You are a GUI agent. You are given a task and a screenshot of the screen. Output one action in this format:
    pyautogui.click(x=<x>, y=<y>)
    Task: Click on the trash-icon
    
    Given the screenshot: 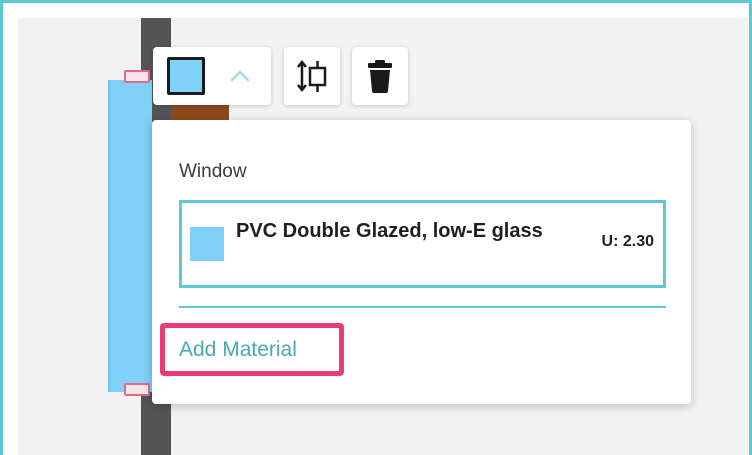 What is the action you would take?
    pyautogui.click(x=380, y=76)
    